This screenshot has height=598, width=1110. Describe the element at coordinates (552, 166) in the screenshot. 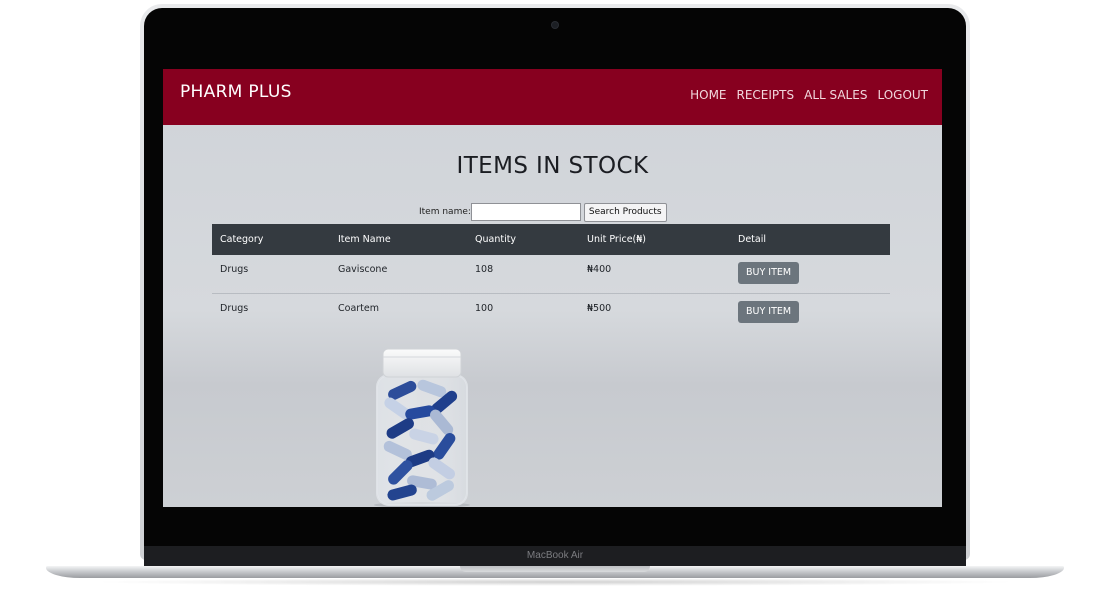

I see `page-title: ITEMS IN STOCK` at that location.